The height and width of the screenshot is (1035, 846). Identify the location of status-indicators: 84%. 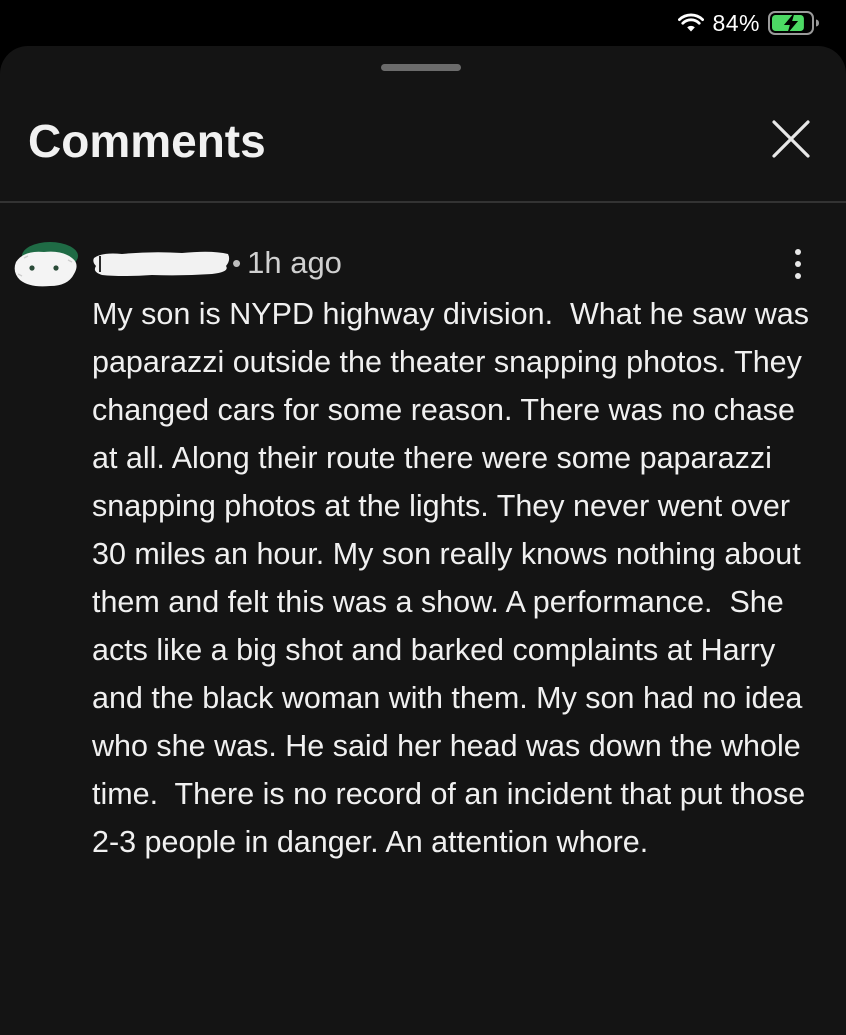
(749, 23).